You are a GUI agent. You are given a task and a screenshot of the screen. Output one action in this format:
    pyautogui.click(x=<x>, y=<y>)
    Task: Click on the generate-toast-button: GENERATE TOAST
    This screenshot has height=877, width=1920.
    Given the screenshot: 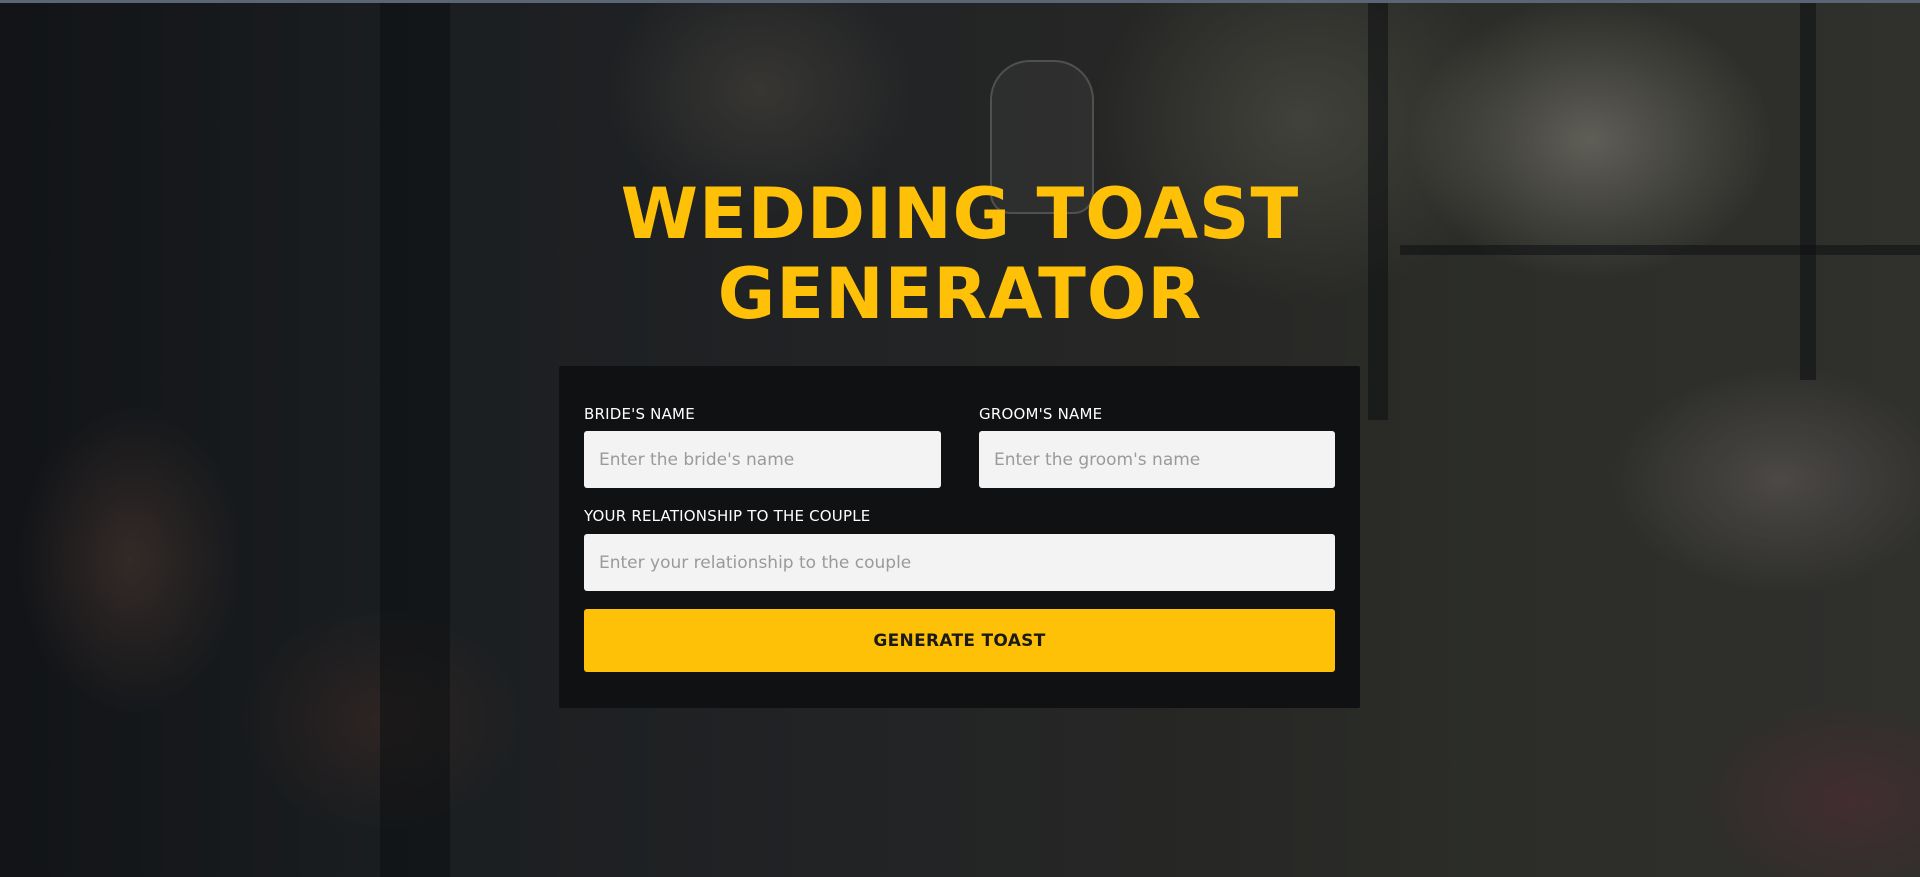 What is the action you would take?
    pyautogui.click(x=959, y=640)
    